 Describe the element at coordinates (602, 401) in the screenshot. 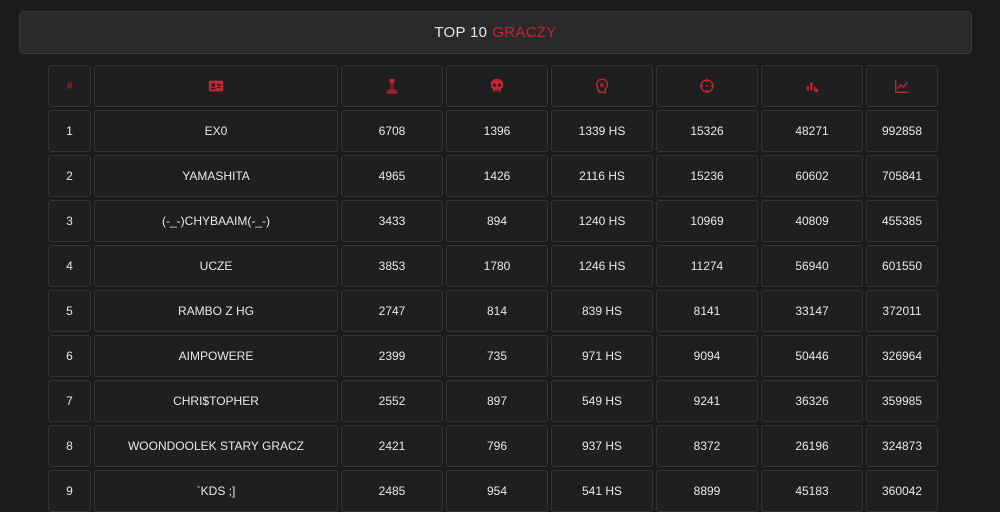

I see `headshots-cell: 549 HS` at that location.